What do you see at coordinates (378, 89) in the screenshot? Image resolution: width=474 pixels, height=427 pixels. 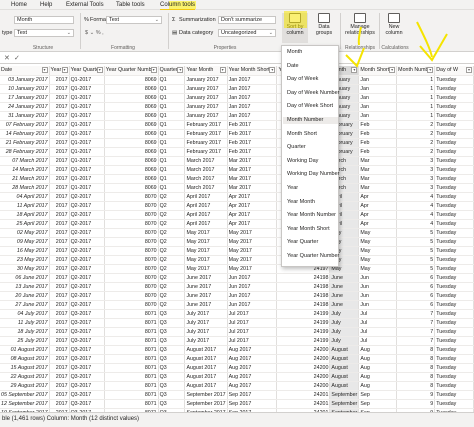 I see `table-cell: Jan` at bounding box center [378, 89].